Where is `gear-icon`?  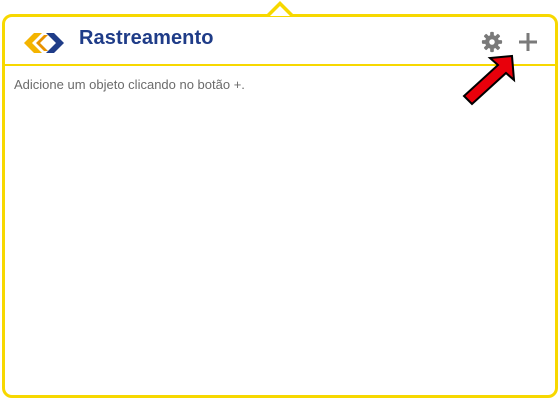
gear-icon is located at coordinates (492, 42).